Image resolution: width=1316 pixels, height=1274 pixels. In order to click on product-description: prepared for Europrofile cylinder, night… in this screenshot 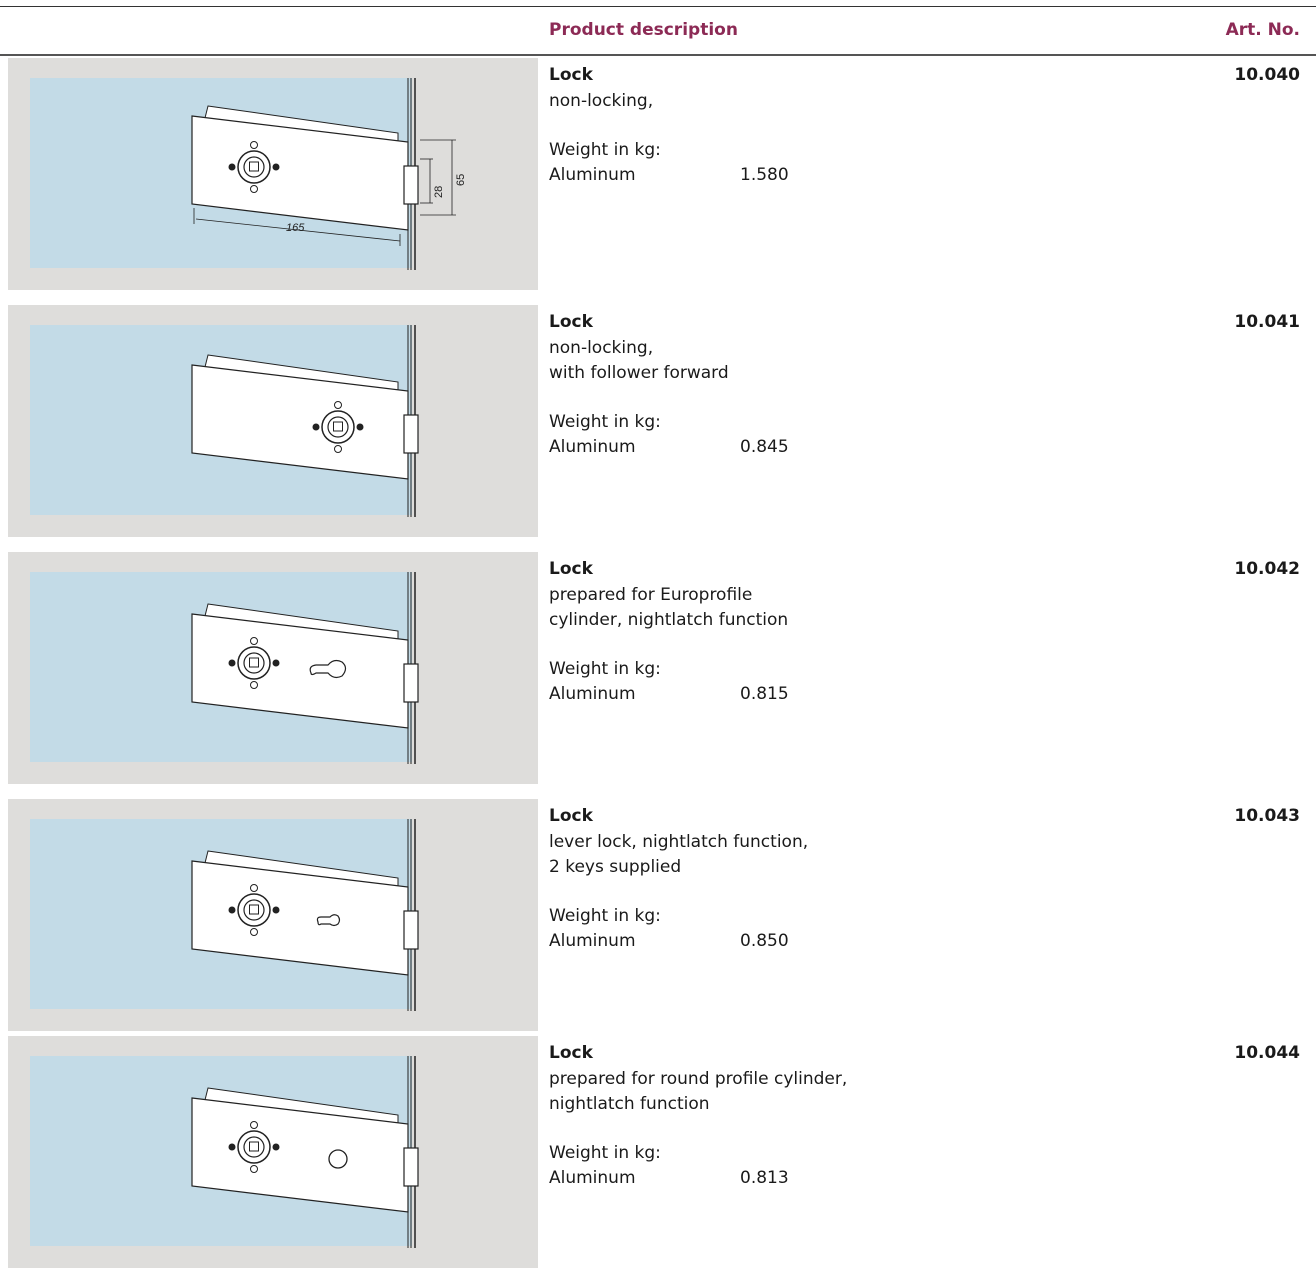, I will do `click(669, 607)`.